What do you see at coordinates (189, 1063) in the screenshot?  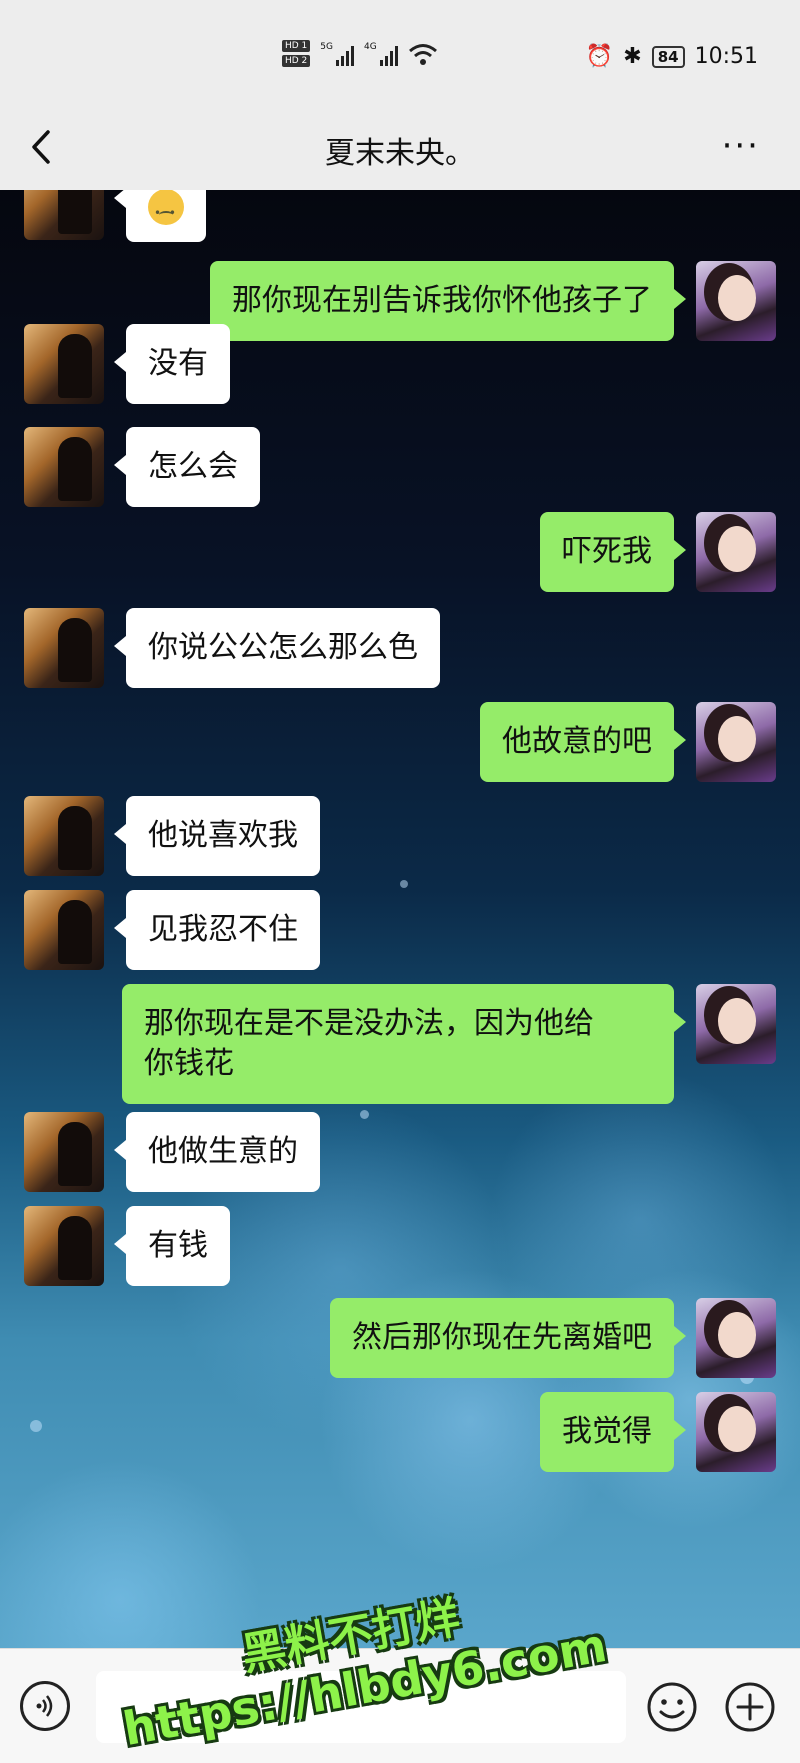 I see `message-line: 你钱花` at bounding box center [189, 1063].